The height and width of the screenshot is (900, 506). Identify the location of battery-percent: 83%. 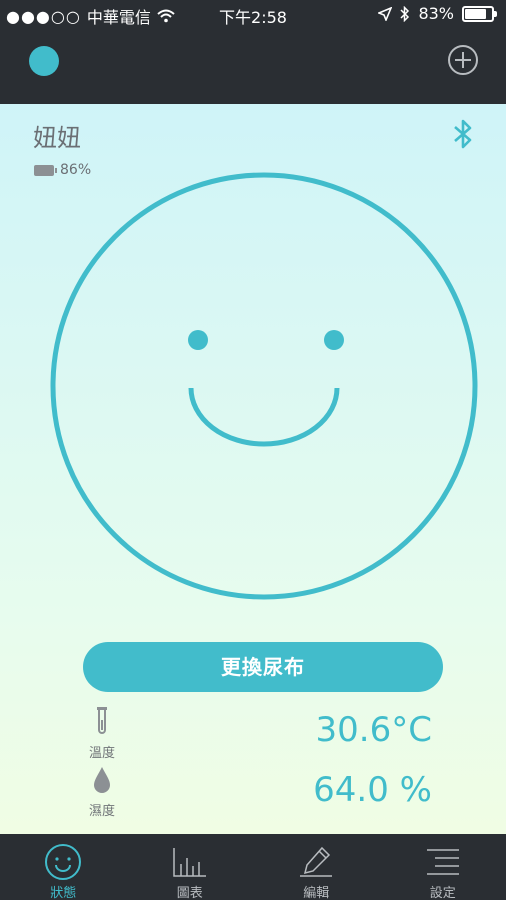
(436, 13).